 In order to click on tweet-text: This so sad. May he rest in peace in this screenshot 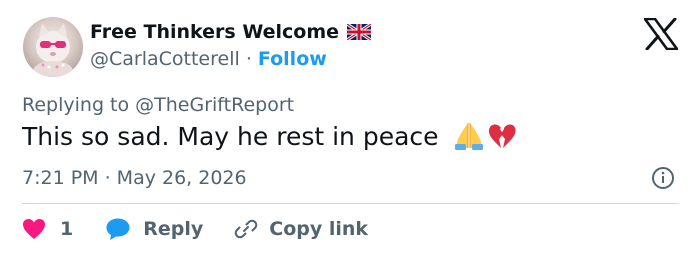, I will do `click(230, 136)`.